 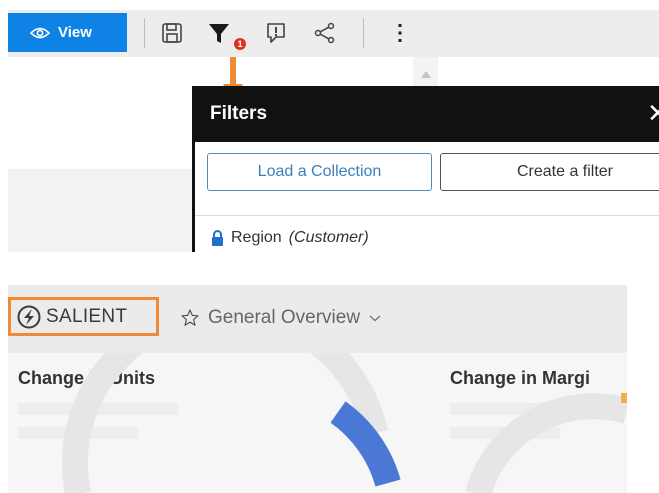 I want to click on view-button: View, so click(x=67, y=32).